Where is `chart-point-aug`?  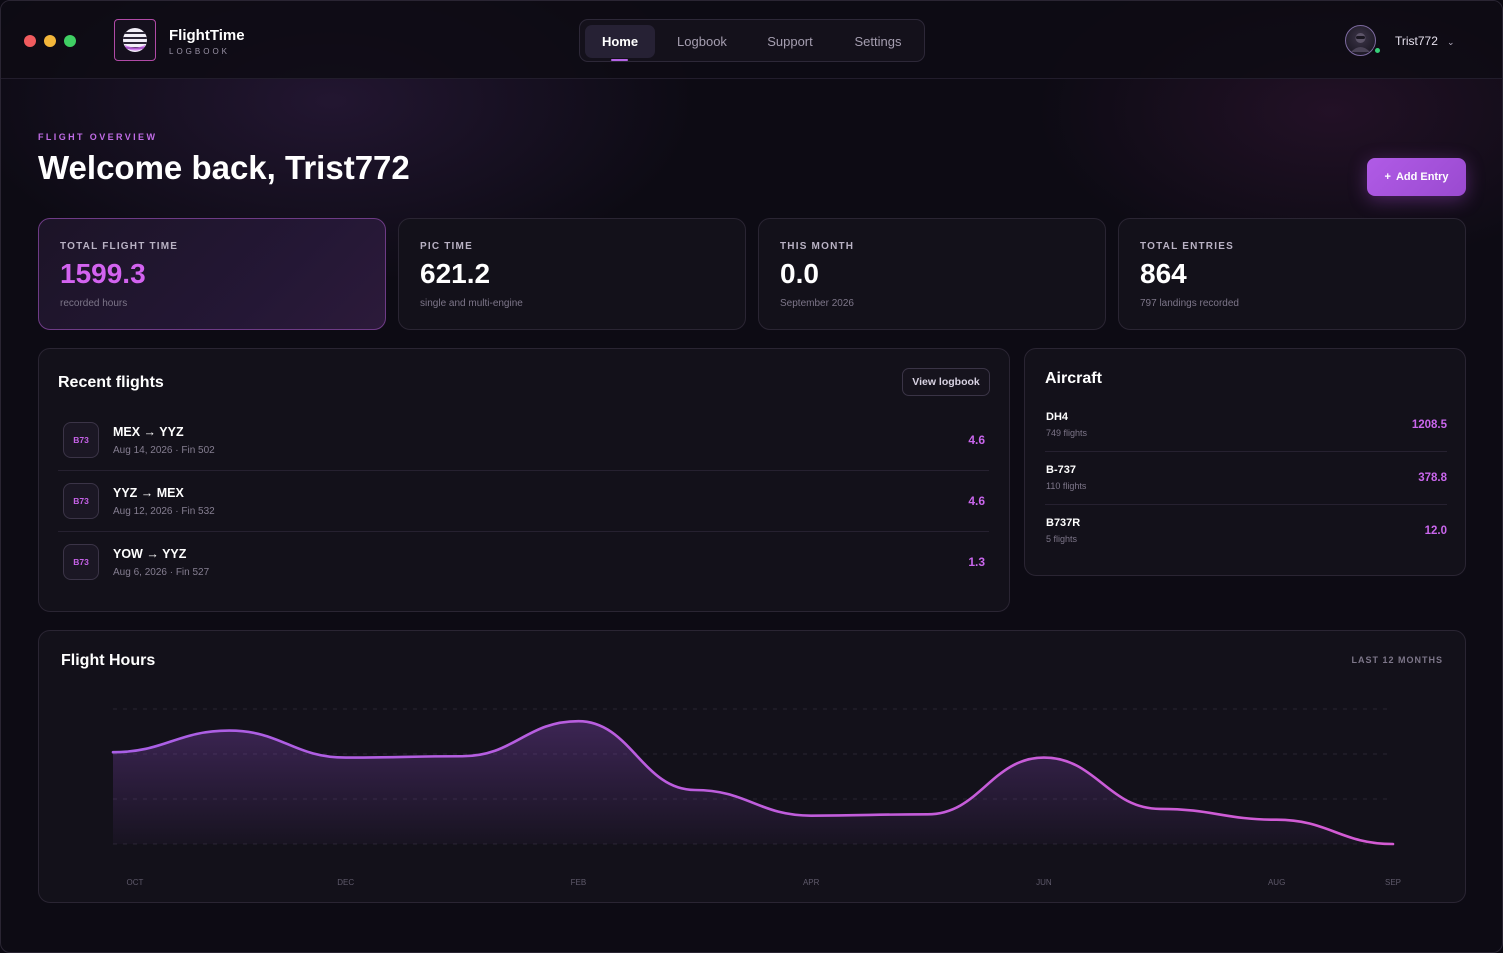
chart-point-aug is located at coordinates (1277, 820).